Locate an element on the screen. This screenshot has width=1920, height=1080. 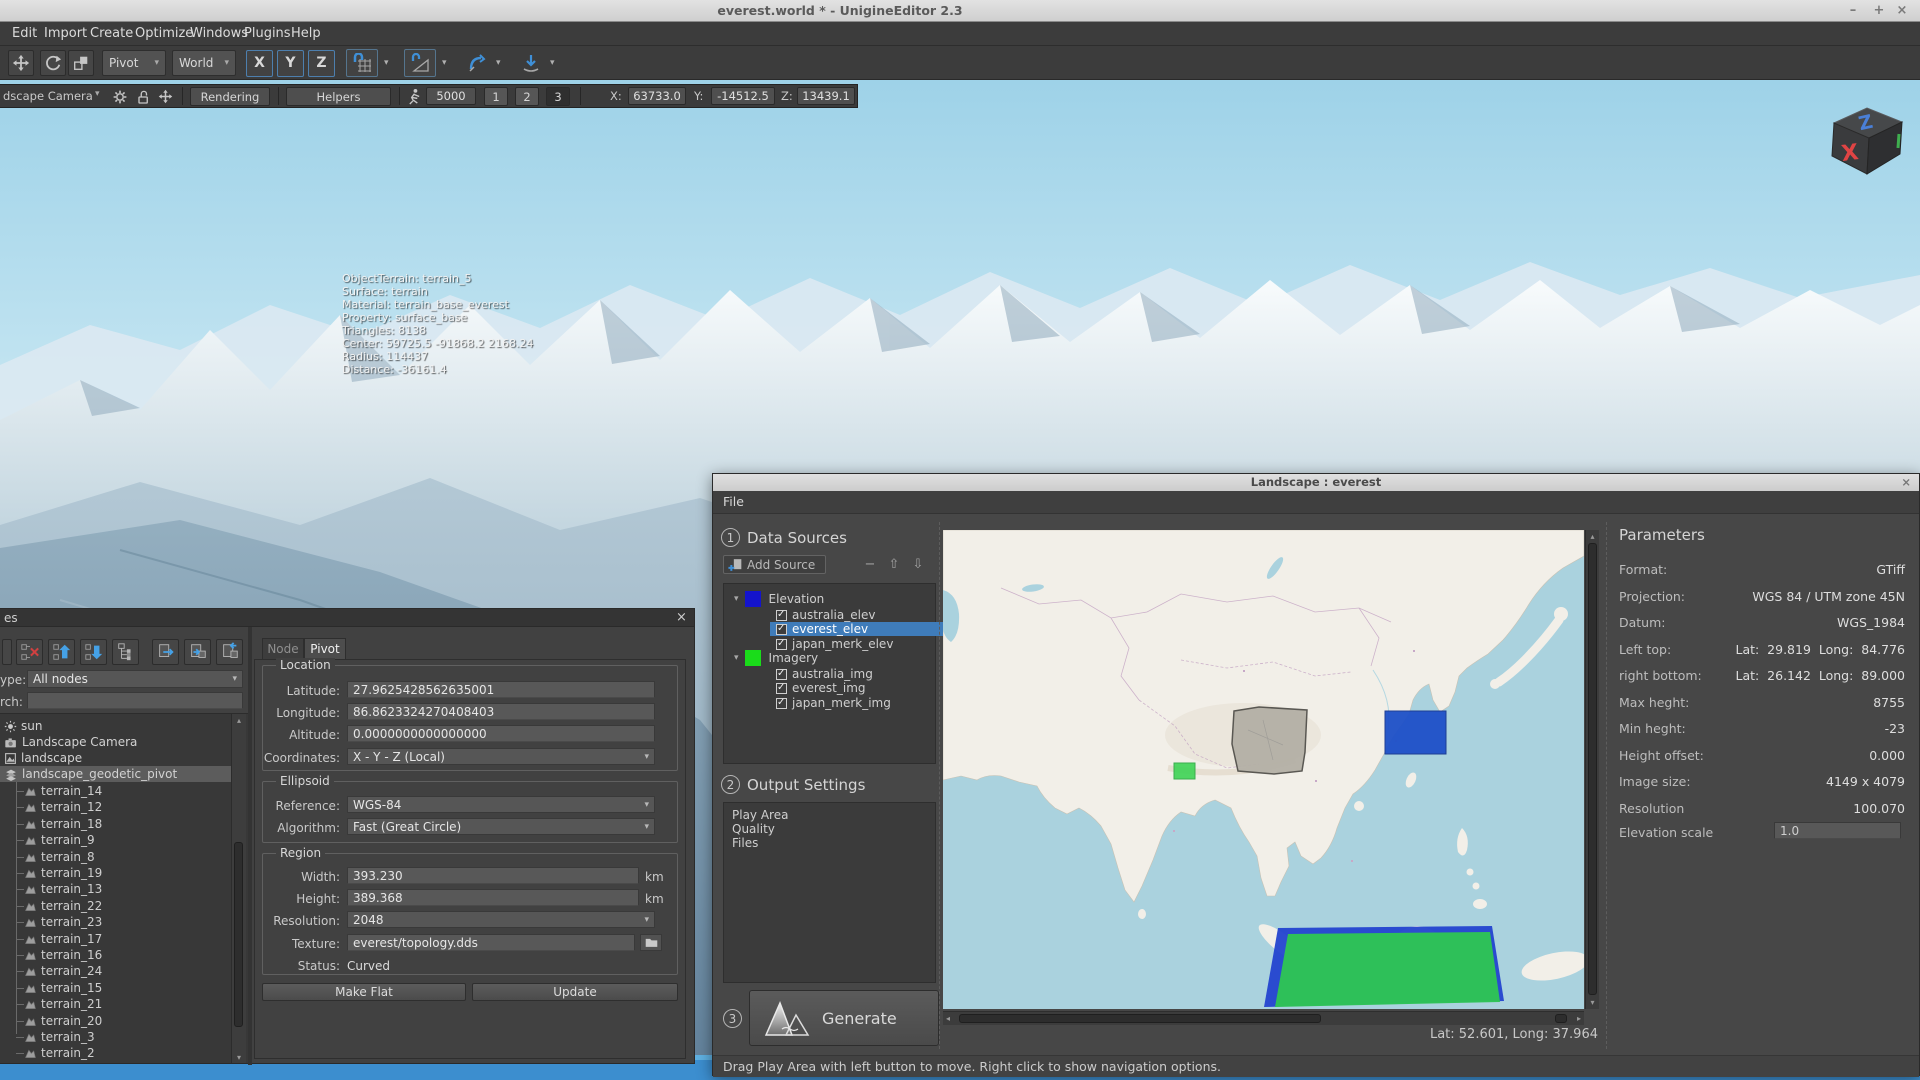
generate-button: Generate is located at coordinates (844, 1018).